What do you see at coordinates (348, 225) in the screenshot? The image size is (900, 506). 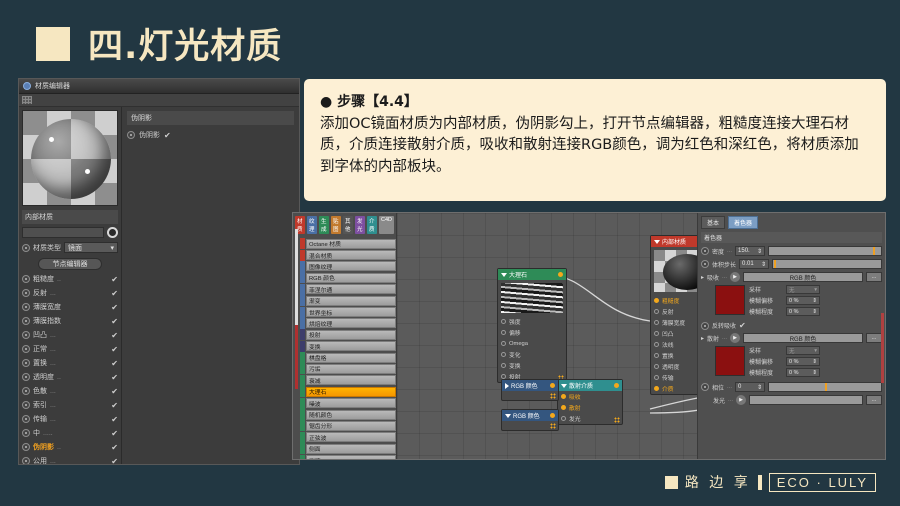 I see `palette-tab: 其他` at bounding box center [348, 225].